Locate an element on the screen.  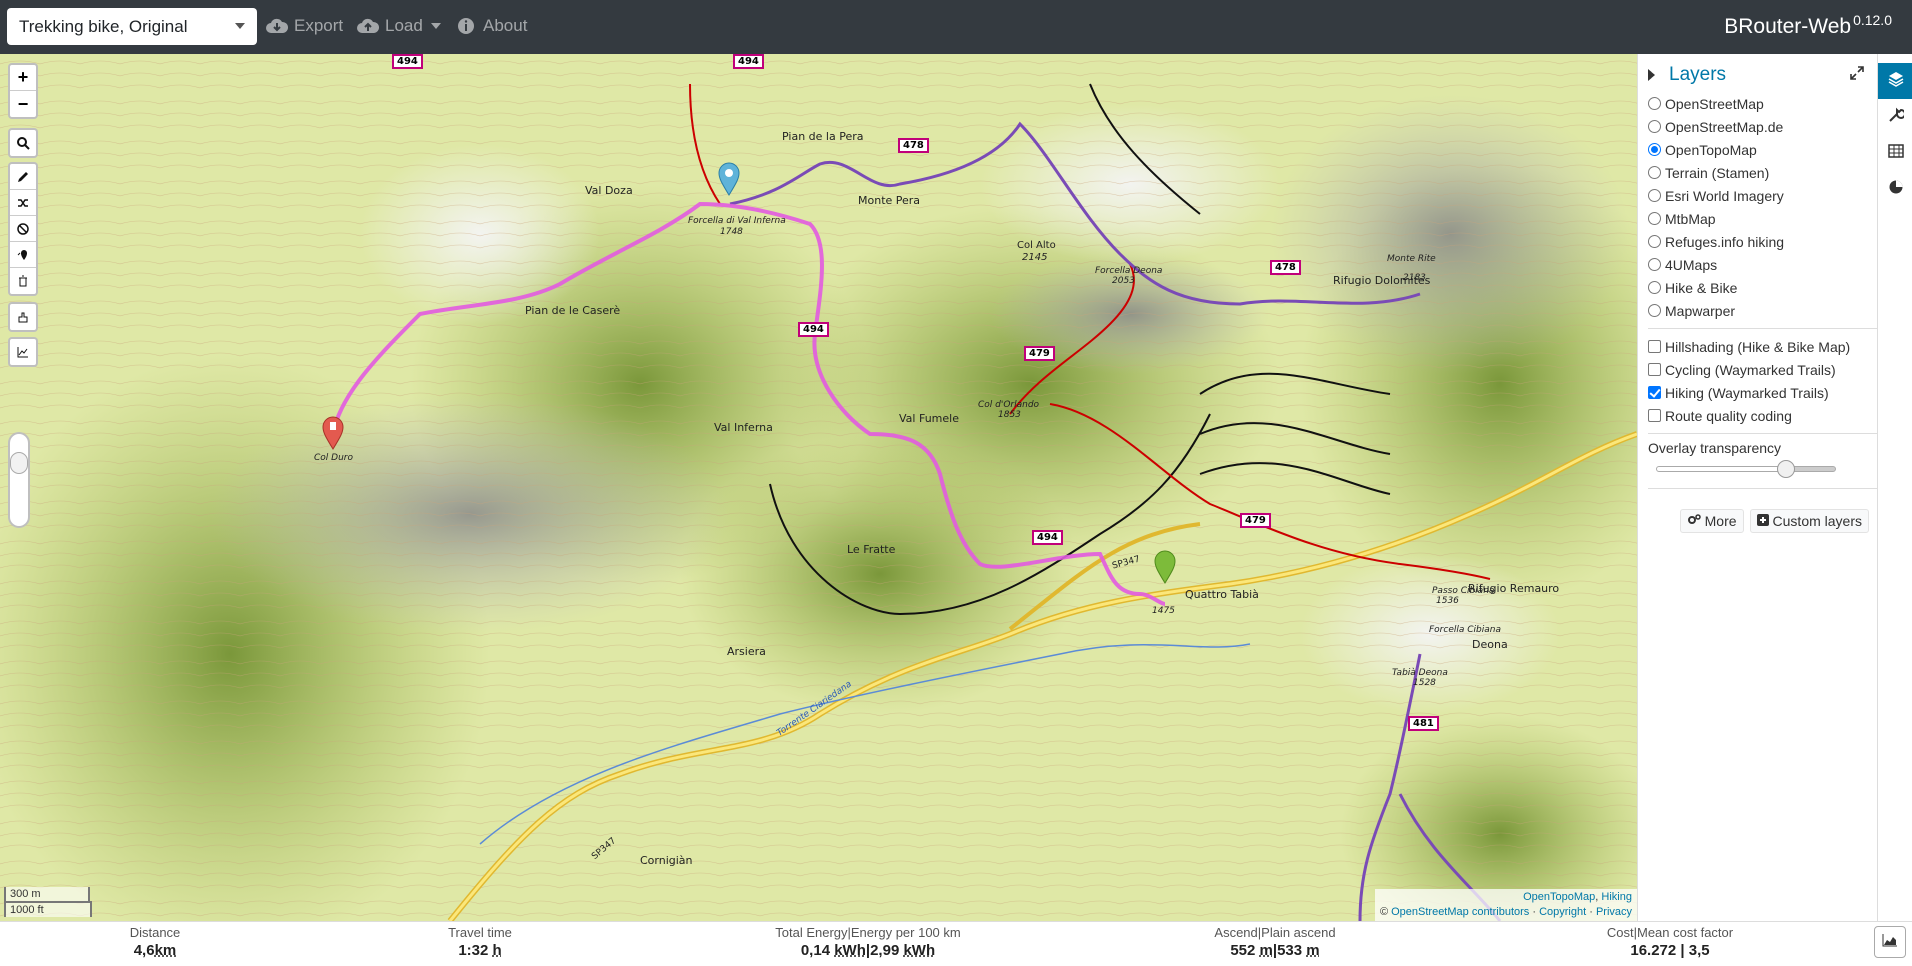
start-marker is located at coordinates (729, 179).